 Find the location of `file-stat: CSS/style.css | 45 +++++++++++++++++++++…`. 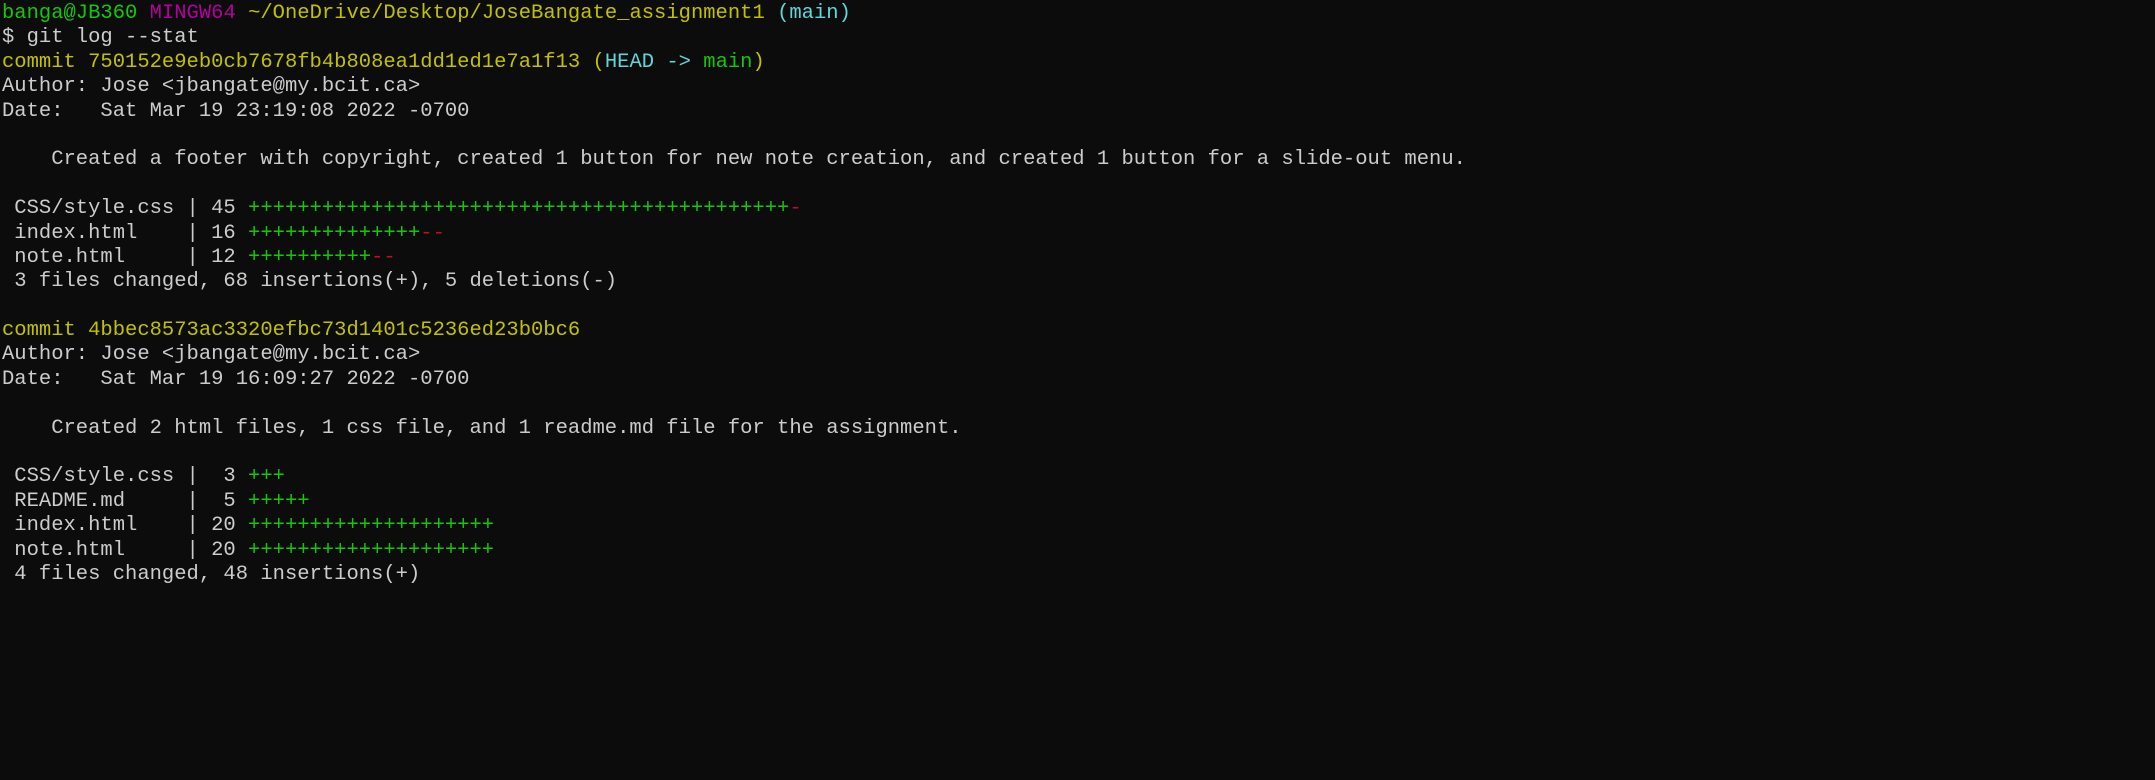

file-stat: CSS/style.css | 45 +++++++++++++++++++++… is located at coordinates (402, 209).